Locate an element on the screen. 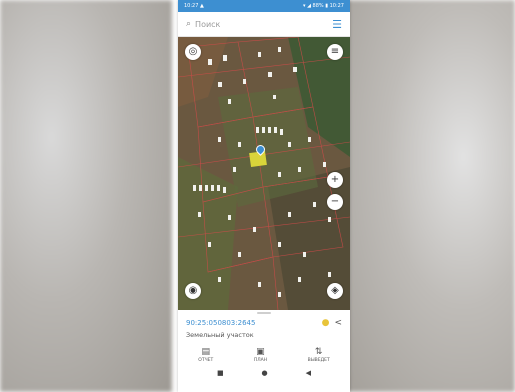  nav-report: ▤ ОТЧЕТ is located at coordinates (205, 355).